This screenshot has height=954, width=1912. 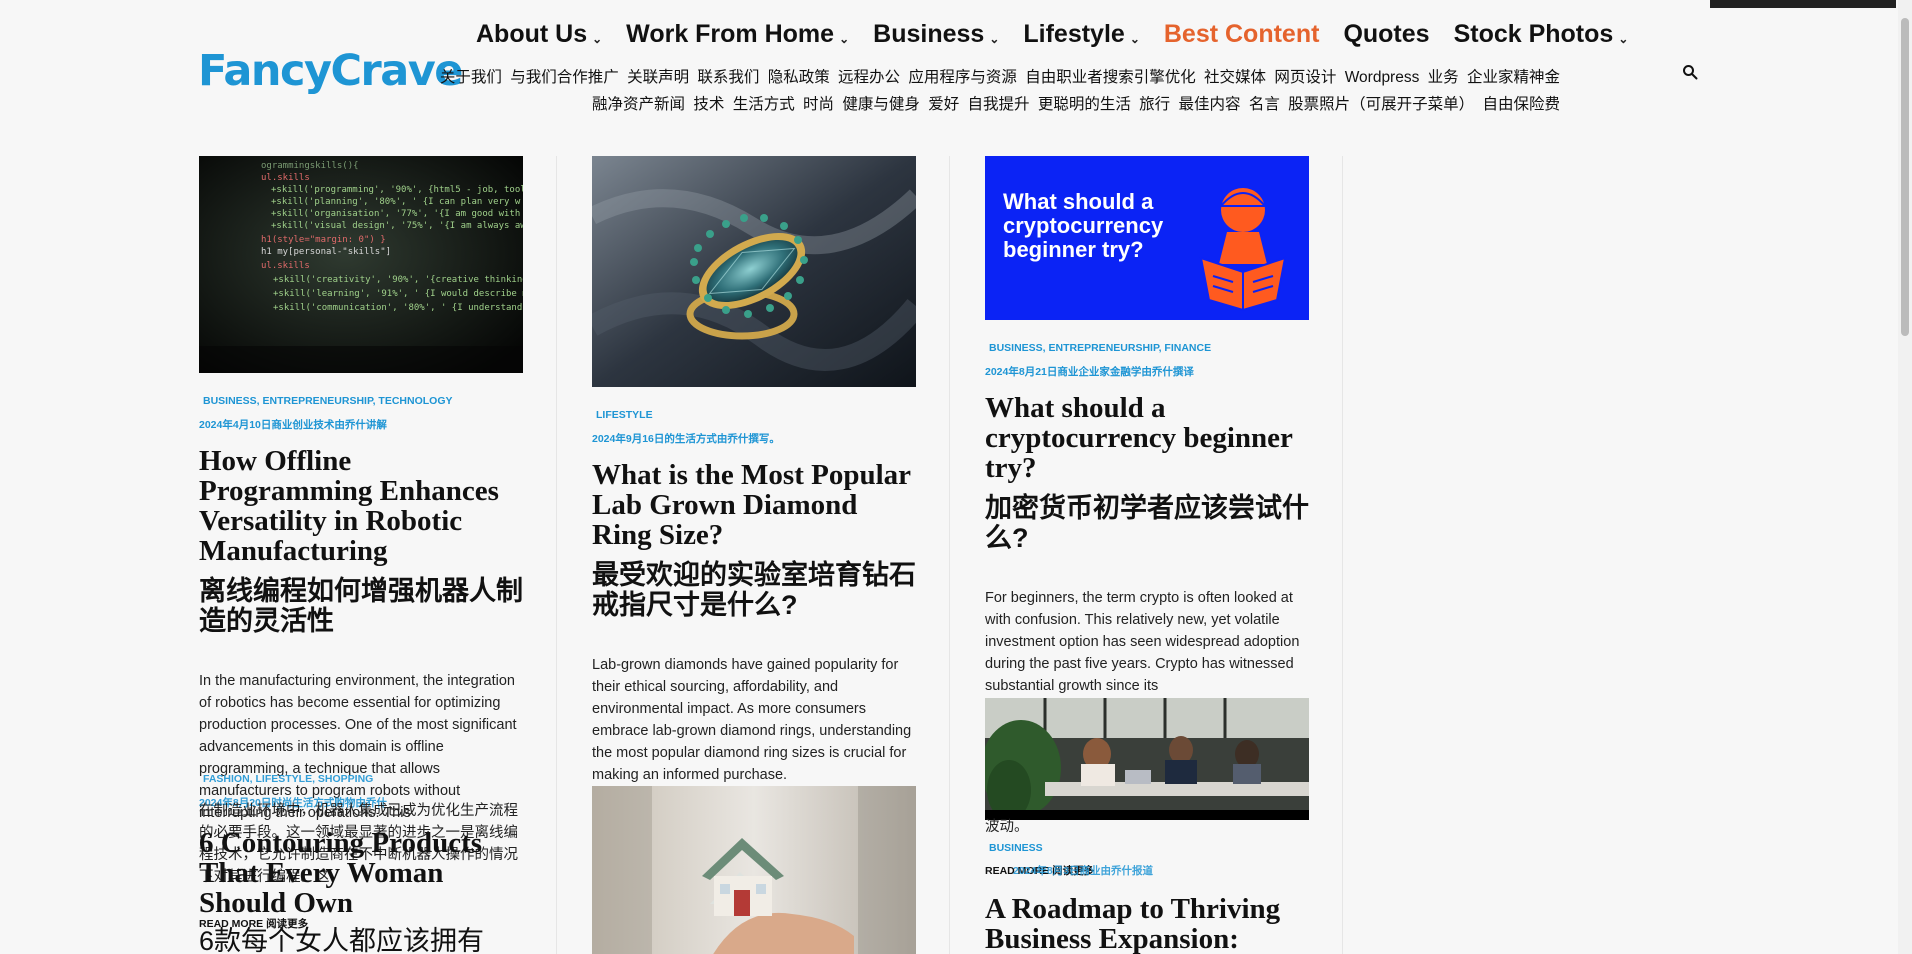 I want to click on nav-item-label: About Us, so click(x=532, y=34).